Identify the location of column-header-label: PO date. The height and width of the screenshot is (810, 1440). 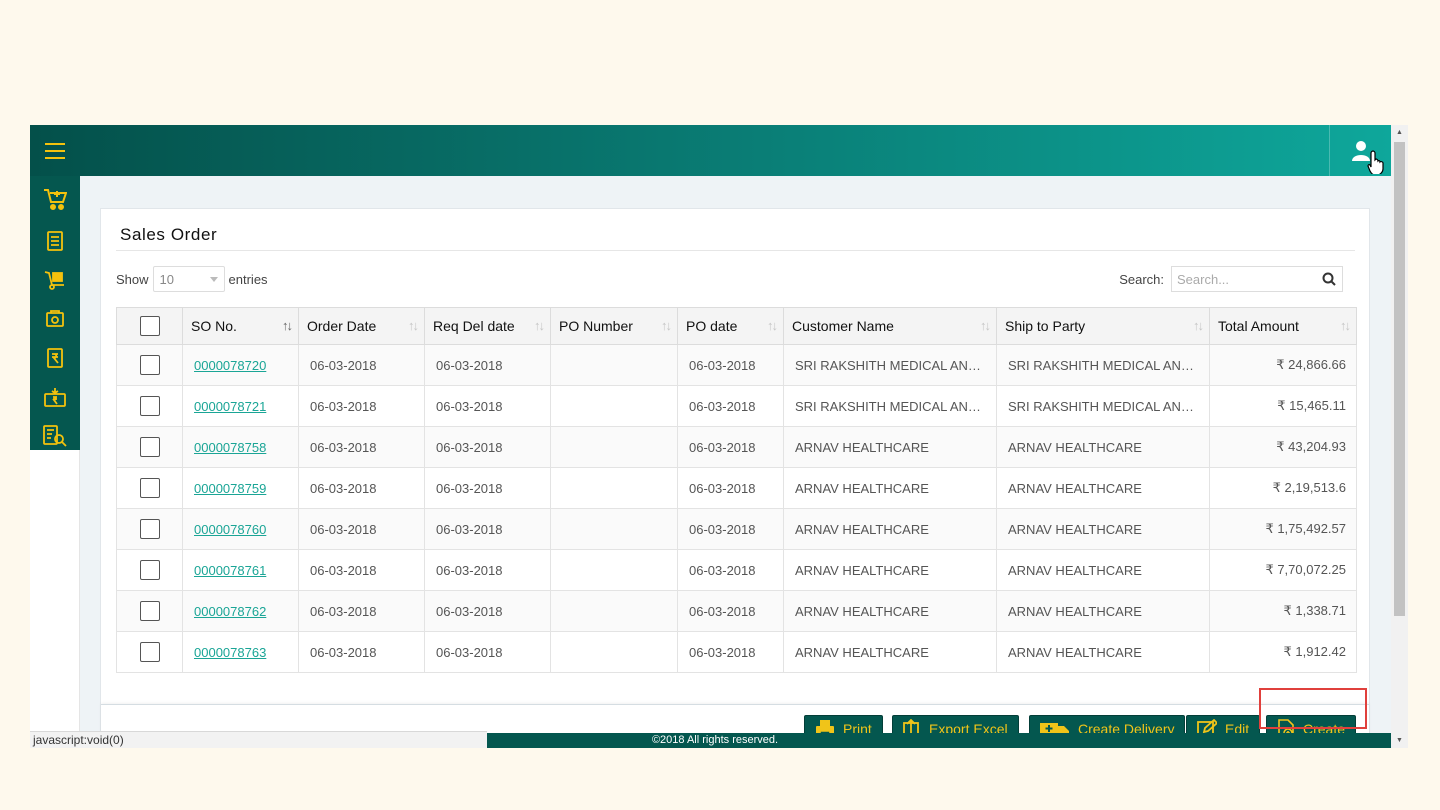
(712, 326).